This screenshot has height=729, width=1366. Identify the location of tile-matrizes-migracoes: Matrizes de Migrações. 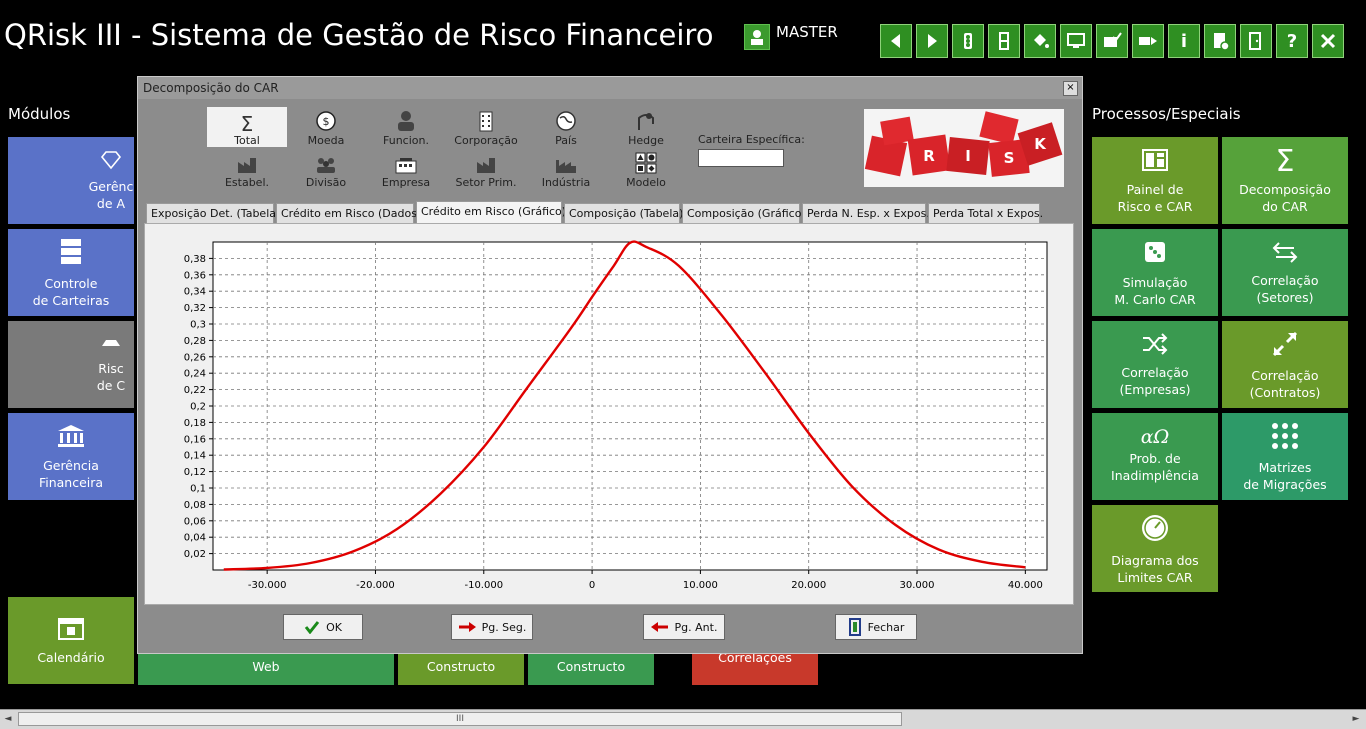
(1285, 456).